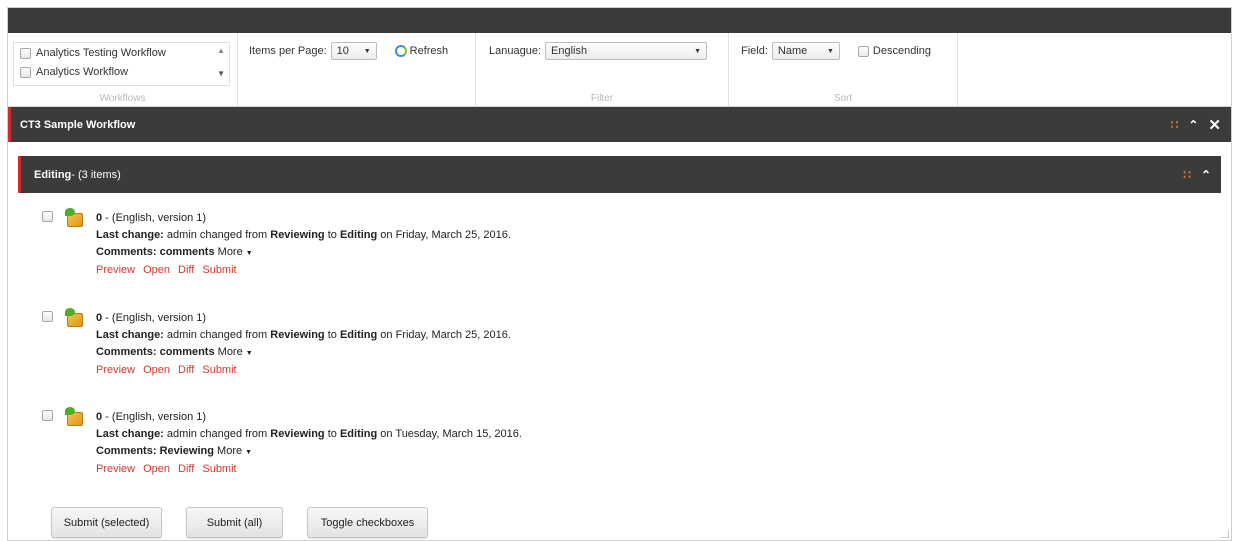  I want to click on filter-caption: Filter, so click(602, 98).